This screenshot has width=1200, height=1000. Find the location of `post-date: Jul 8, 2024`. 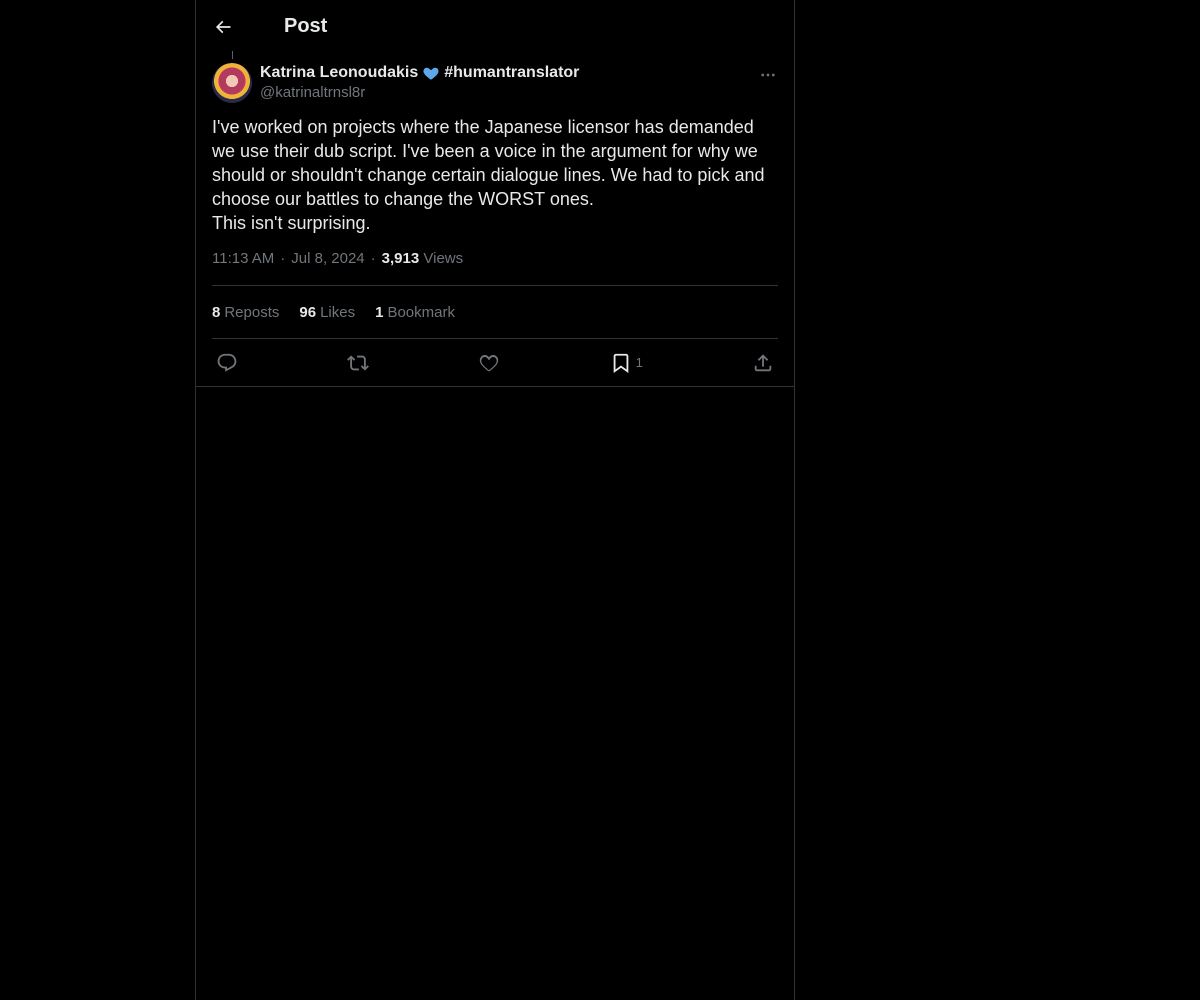

post-date: Jul 8, 2024 is located at coordinates (327, 258).